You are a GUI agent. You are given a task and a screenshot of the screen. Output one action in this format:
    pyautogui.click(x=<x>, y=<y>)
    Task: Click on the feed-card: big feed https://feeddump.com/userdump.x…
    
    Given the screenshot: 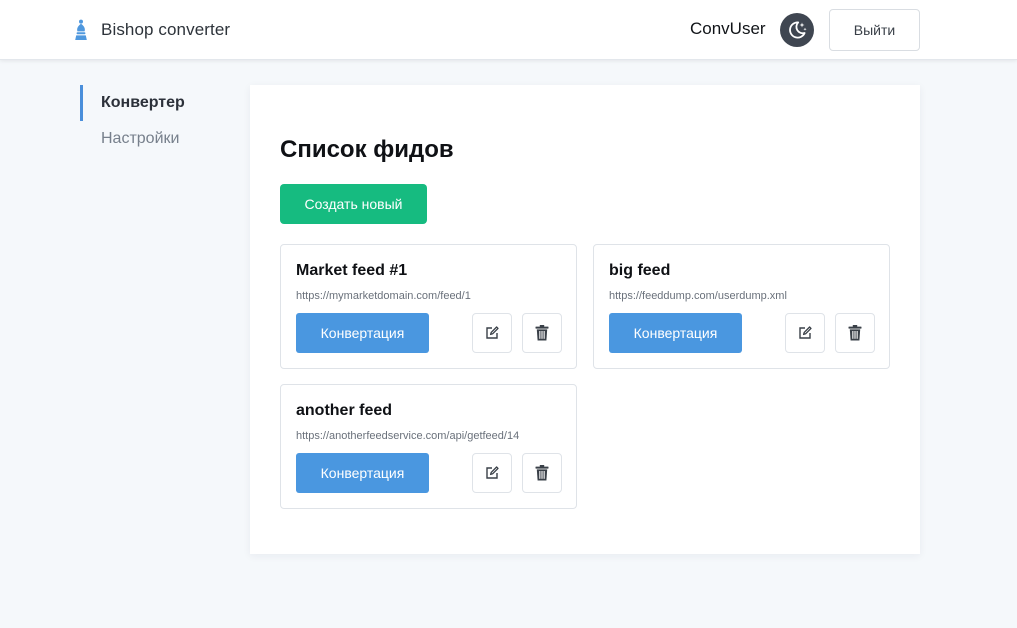 What is the action you would take?
    pyautogui.click(x=741, y=306)
    